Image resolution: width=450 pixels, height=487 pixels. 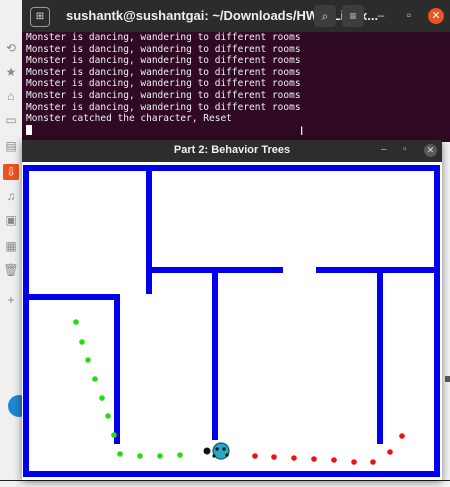 What do you see at coordinates (128, 389) in the screenshot?
I see `green-trail` at bounding box center [128, 389].